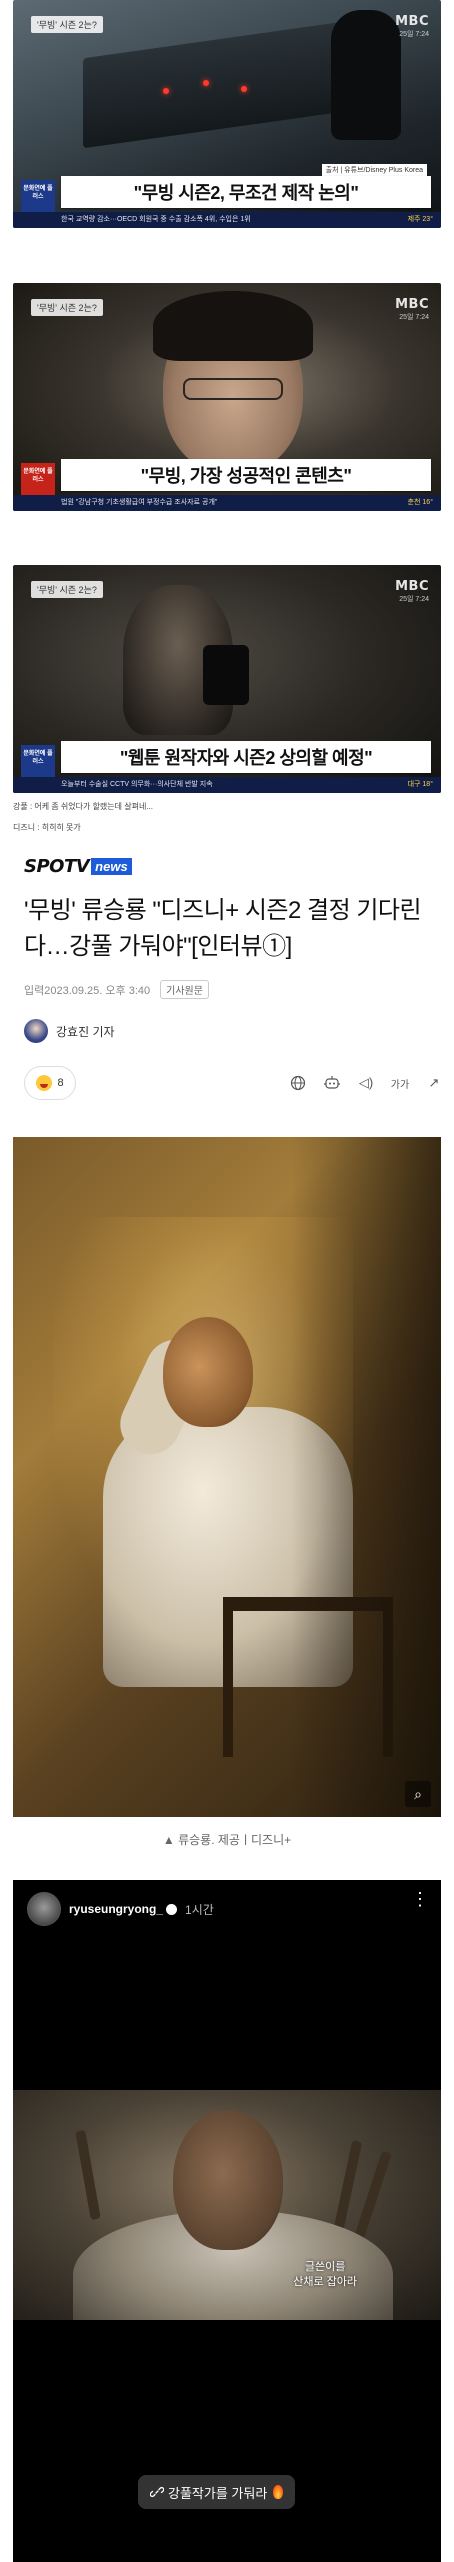  Describe the element at coordinates (85, 1031) in the screenshot. I see `reporter-name: 강효진 기자` at that location.